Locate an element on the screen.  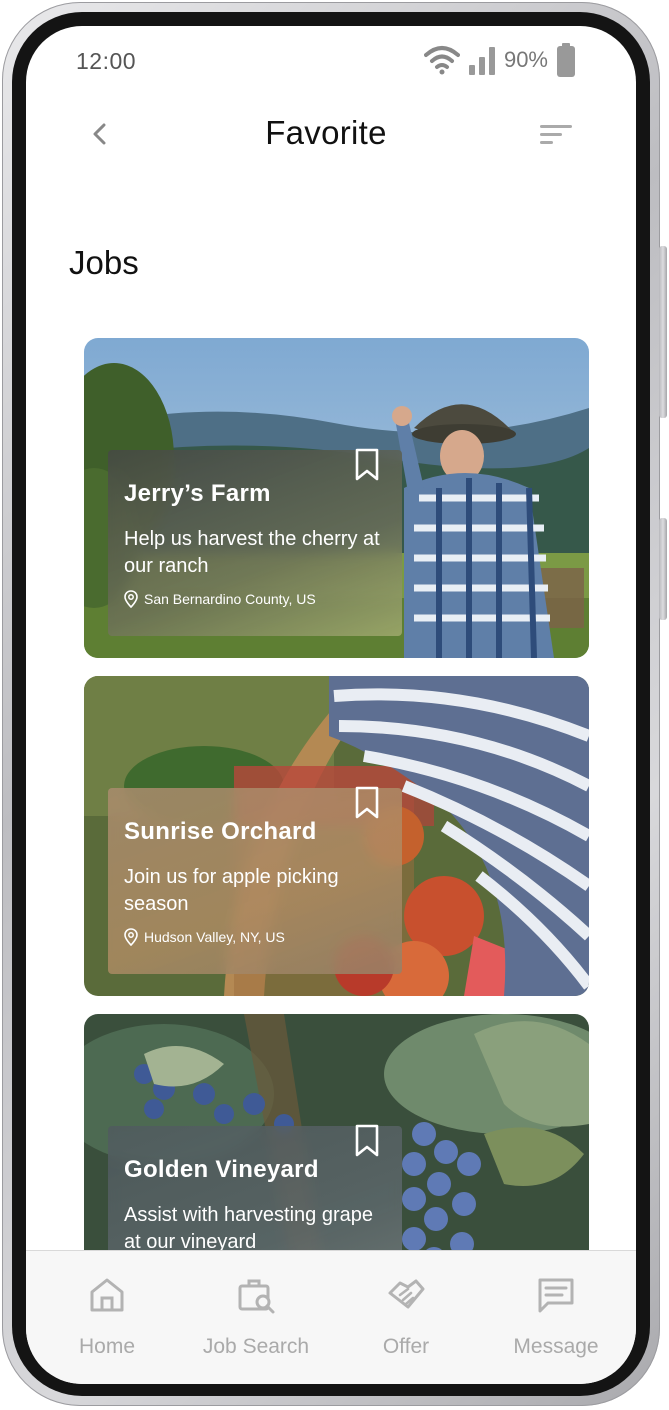
nav-label: Job Search is located at coordinates (256, 1346).